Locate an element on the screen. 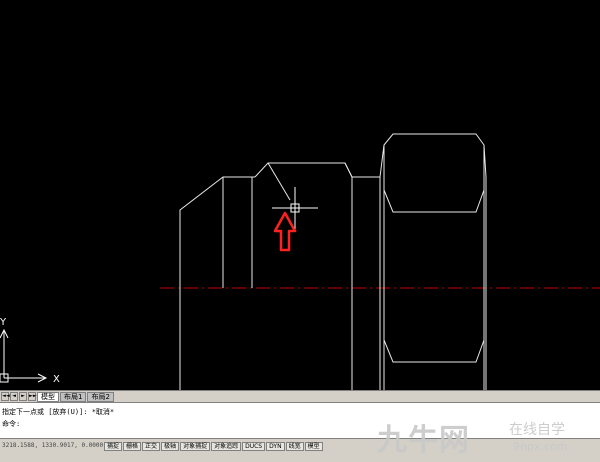  command-prompt: 命令: is located at coordinates (11, 424).